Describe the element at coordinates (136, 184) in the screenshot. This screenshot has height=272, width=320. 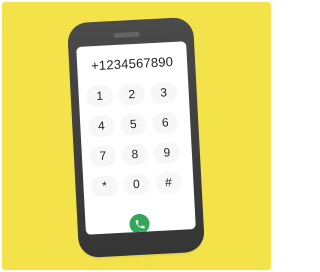
I see `dial-key-0: 0` at that location.